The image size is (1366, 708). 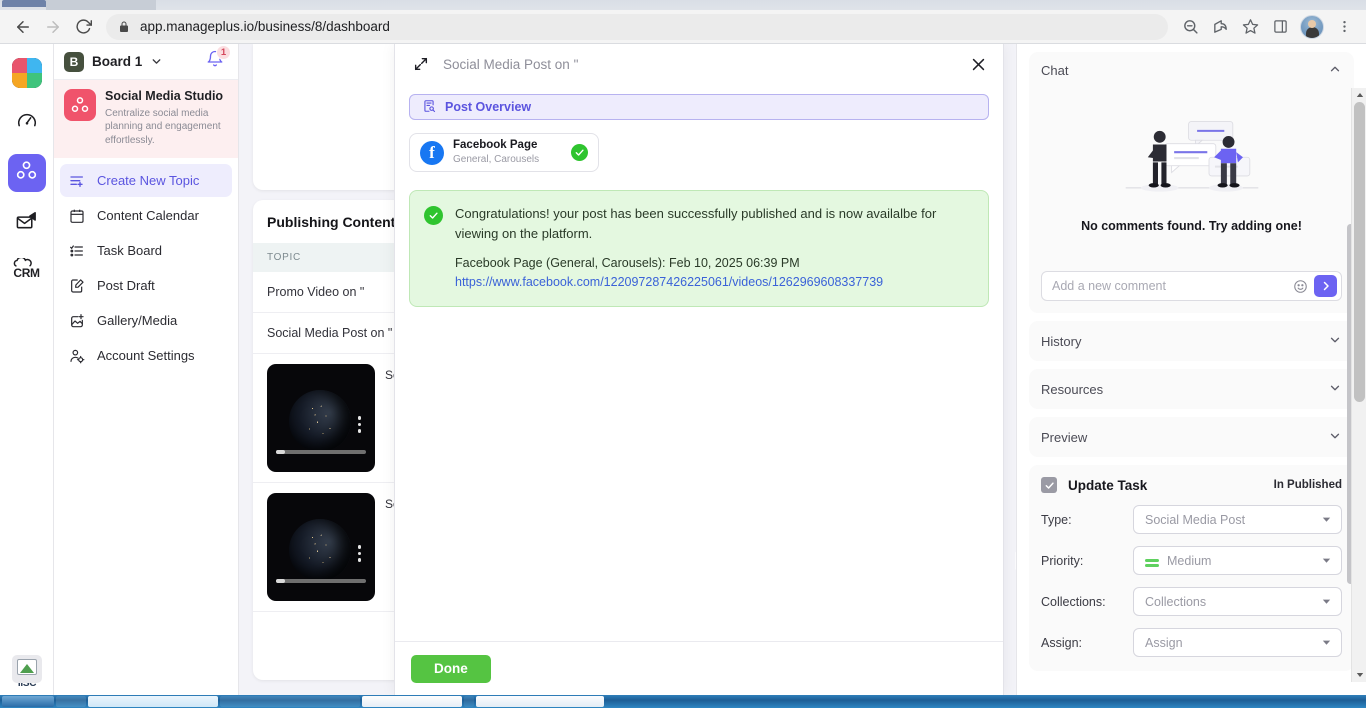 What do you see at coordinates (27, 73) in the screenshot?
I see `rail-item-app-logo` at bounding box center [27, 73].